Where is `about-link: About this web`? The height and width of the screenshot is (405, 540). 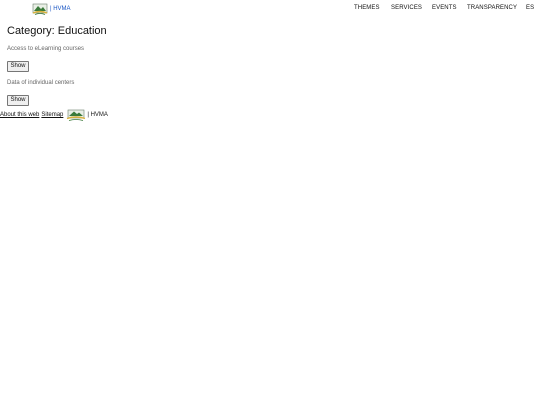
about-link: About this web is located at coordinates (19, 115).